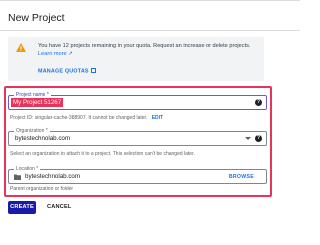 This screenshot has width=320, height=245. I want to click on browse-button: BROWSE, so click(241, 177).